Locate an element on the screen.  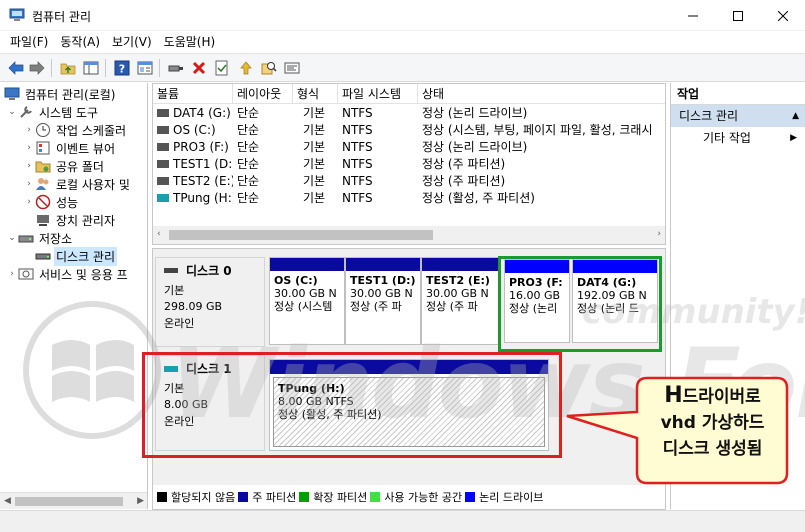
menu-file: 파일(F) is located at coordinates (29, 42).